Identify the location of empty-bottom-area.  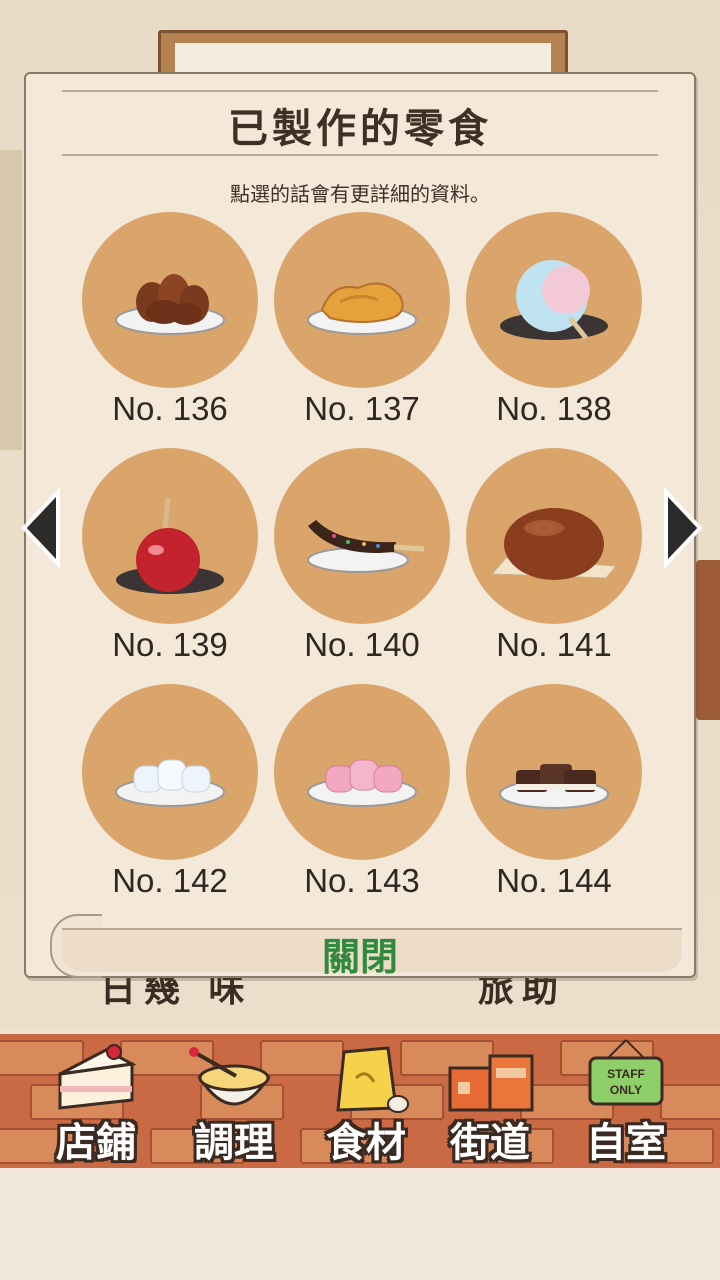
(360, 1224).